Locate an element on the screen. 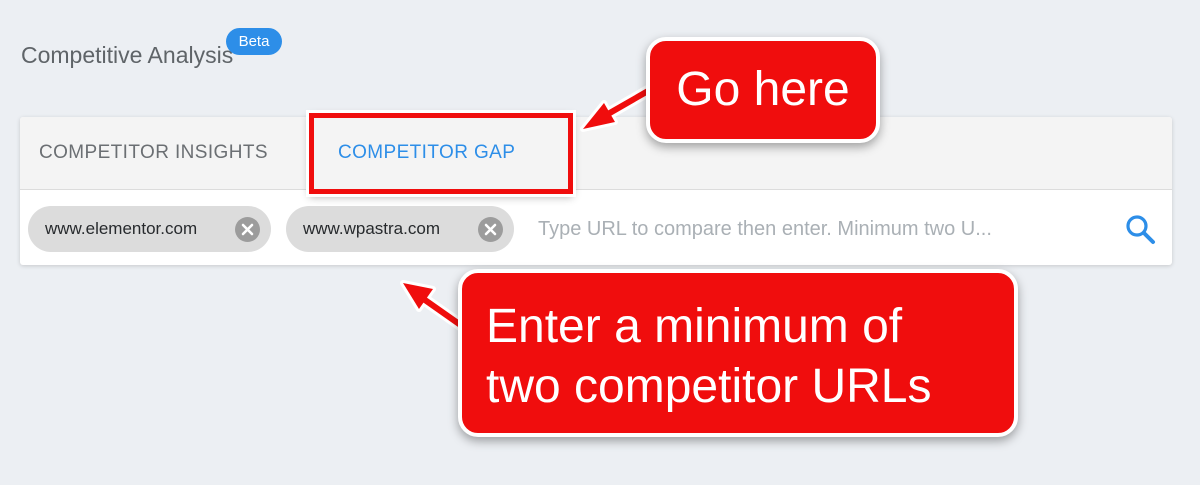  go-here-callout: Go here is located at coordinates (763, 90).